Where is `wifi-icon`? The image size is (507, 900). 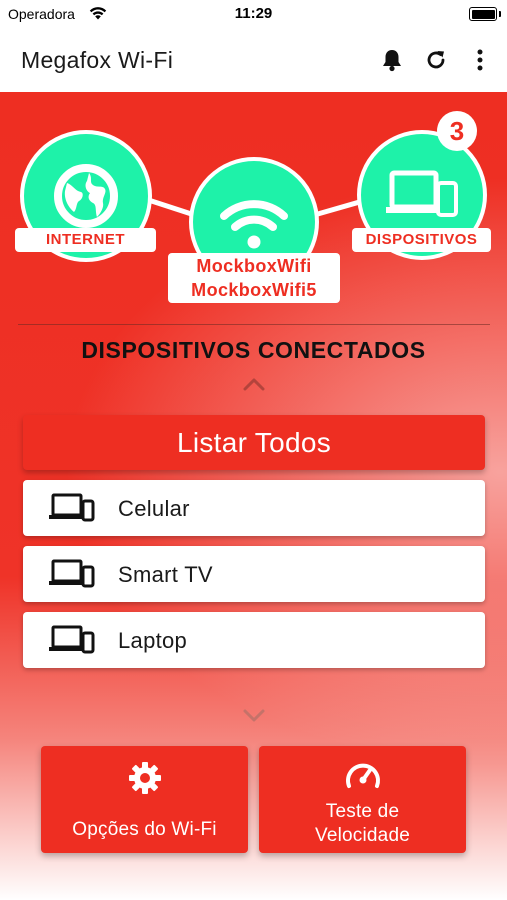 wifi-icon is located at coordinates (254, 224).